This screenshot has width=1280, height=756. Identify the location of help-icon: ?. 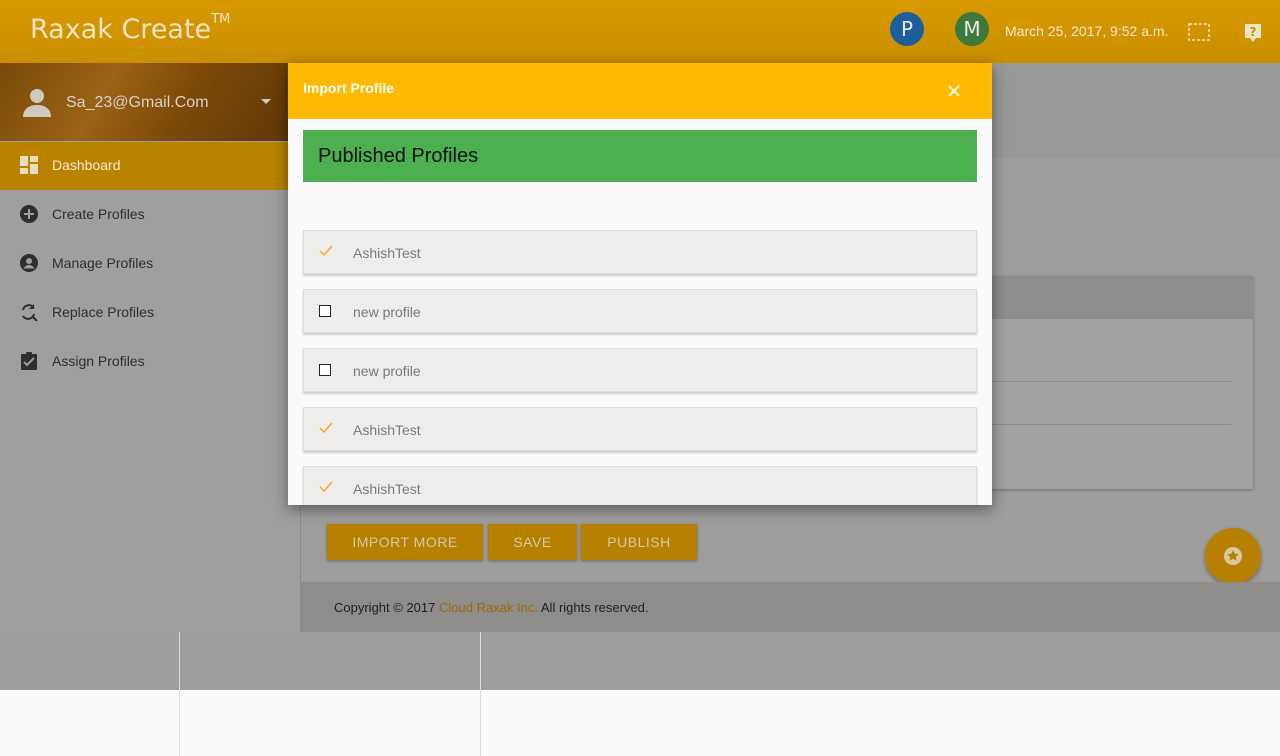
(1254, 32).